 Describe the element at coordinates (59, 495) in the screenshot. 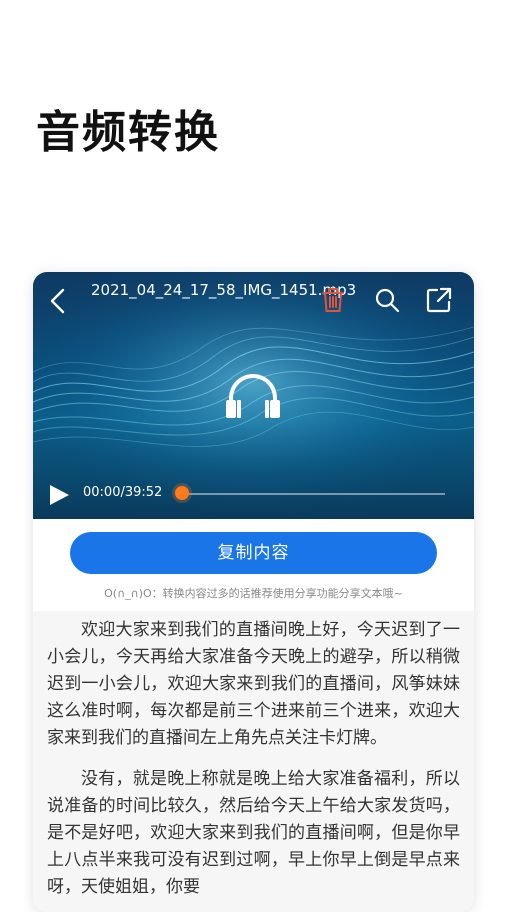

I see `play-icon` at that location.